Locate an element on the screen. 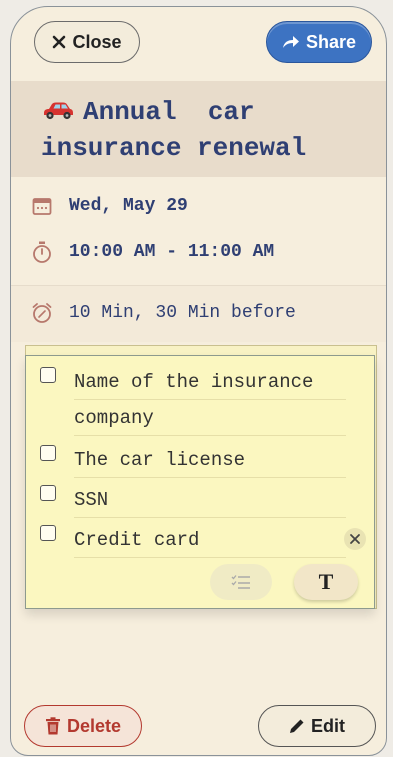 This screenshot has width=393, height=757. checklist-item-line: The car license is located at coordinates (210, 460).